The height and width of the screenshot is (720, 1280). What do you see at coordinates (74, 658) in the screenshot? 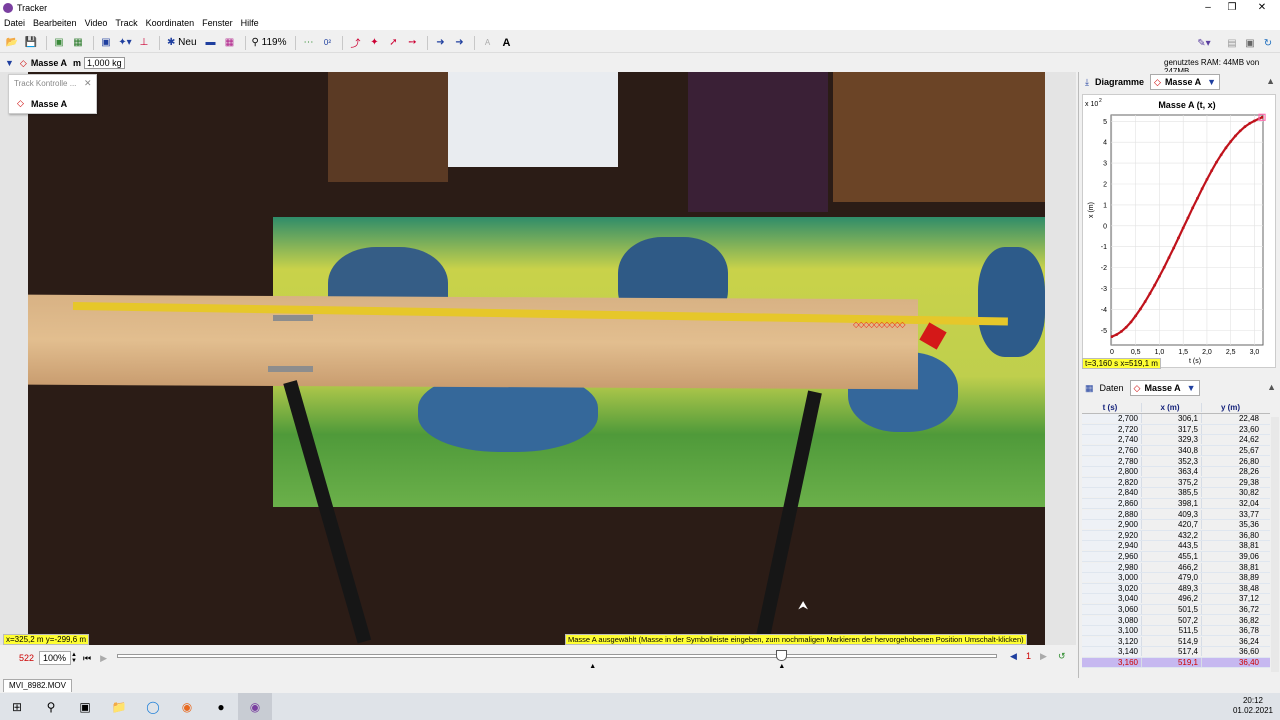
I see `zoom-spinner-icon: ▲ ▼` at bounding box center [74, 658].